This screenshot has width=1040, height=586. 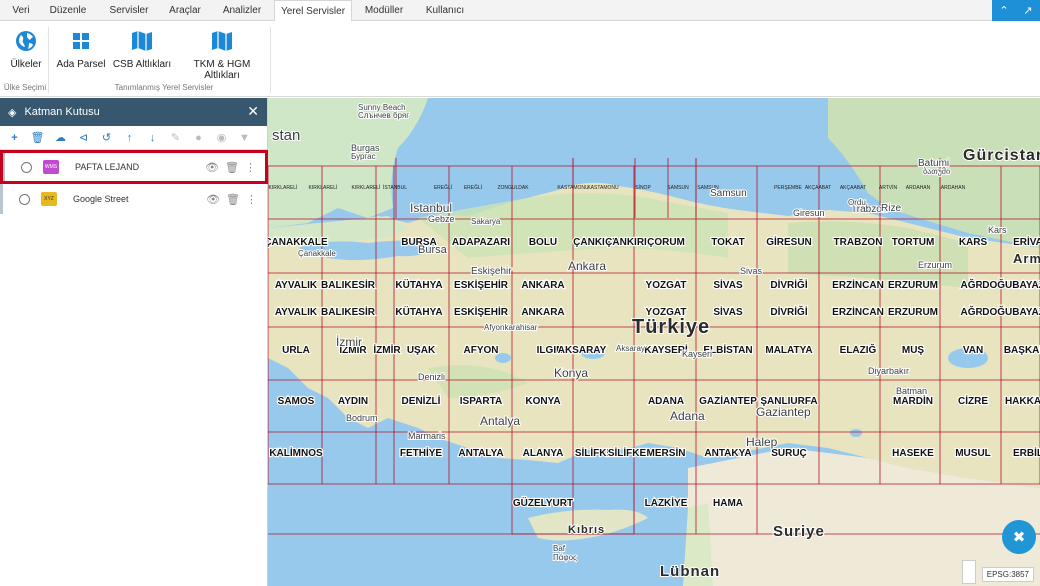 I want to click on csb-altliklari-button: CSB Altlıkları, so click(x=142, y=49).